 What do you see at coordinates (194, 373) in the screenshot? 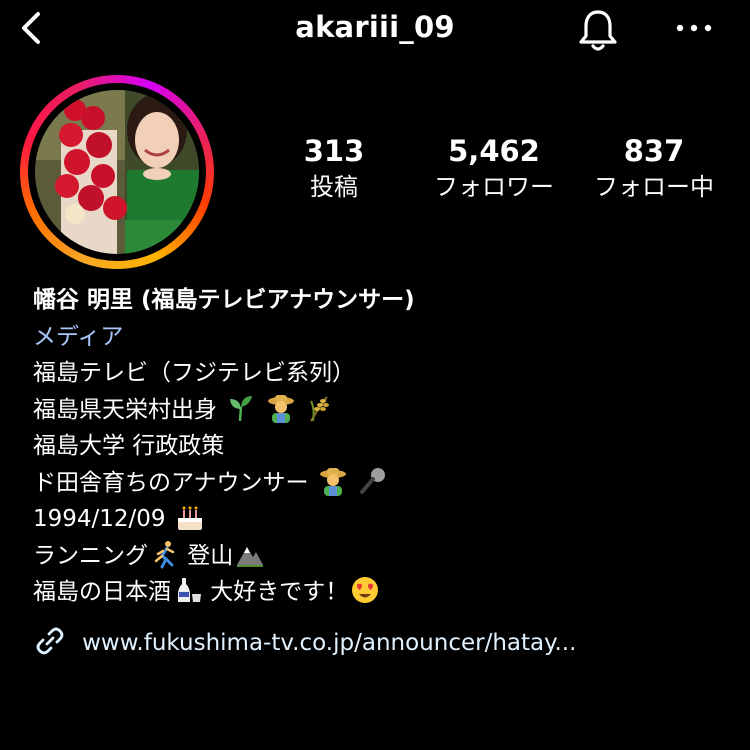
I see `bio-line-1: 福島テレビ（フジテレビ系列）` at bounding box center [194, 373].